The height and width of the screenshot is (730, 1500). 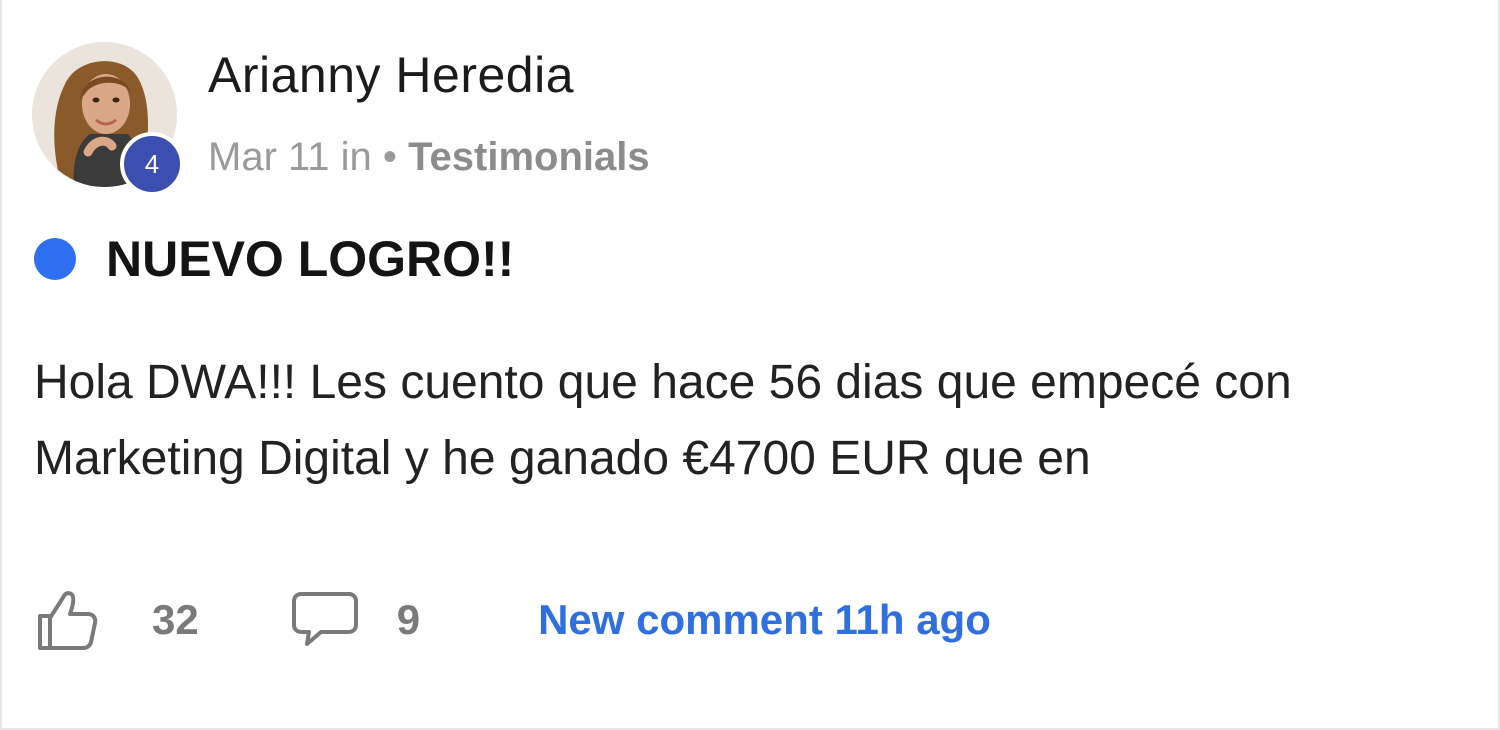 What do you see at coordinates (152, 164) in the screenshot?
I see `level-badge: 4` at bounding box center [152, 164].